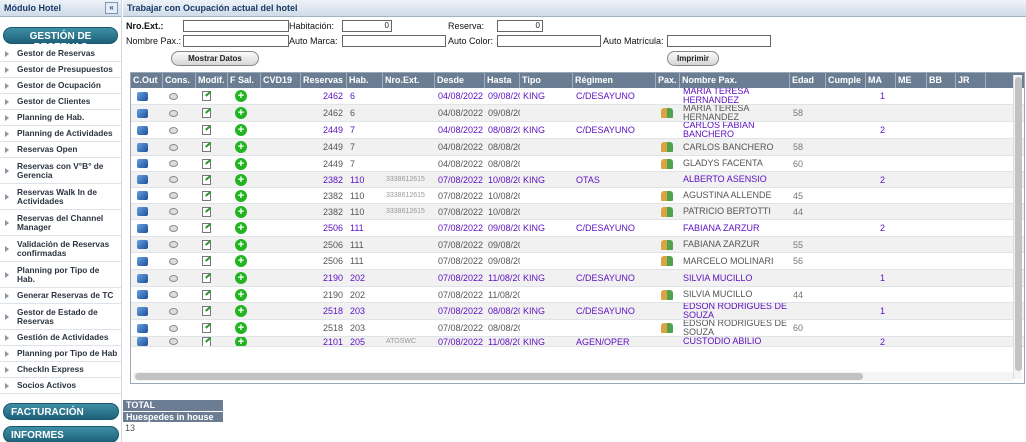 This screenshot has width=1026, height=442. What do you see at coordinates (365, 80) in the screenshot?
I see `column-header: Hab.` at bounding box center [365, 80].